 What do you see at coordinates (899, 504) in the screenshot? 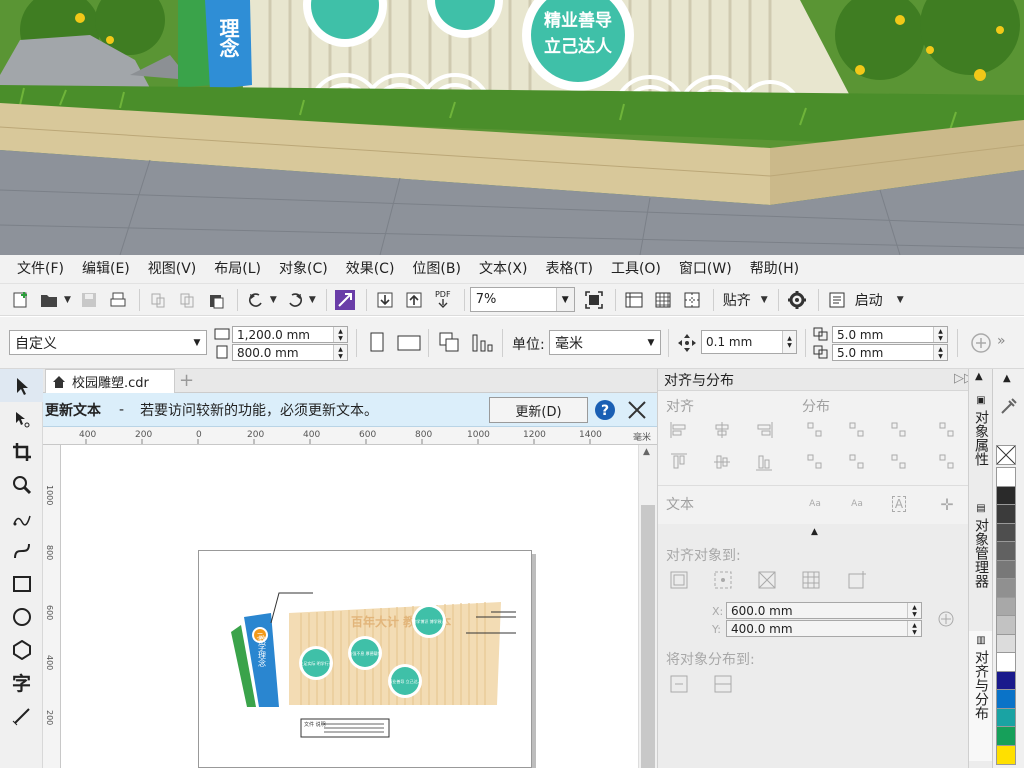
I see `text-bounding-box-icon: A` at bounding box center [899, 504].